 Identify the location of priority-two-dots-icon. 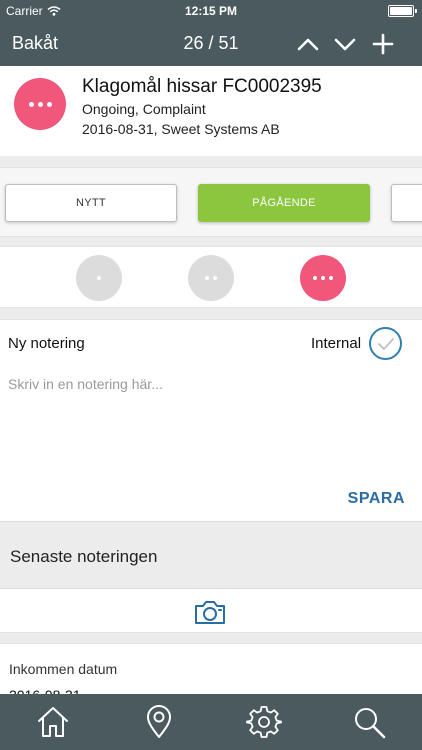
(211, 278).